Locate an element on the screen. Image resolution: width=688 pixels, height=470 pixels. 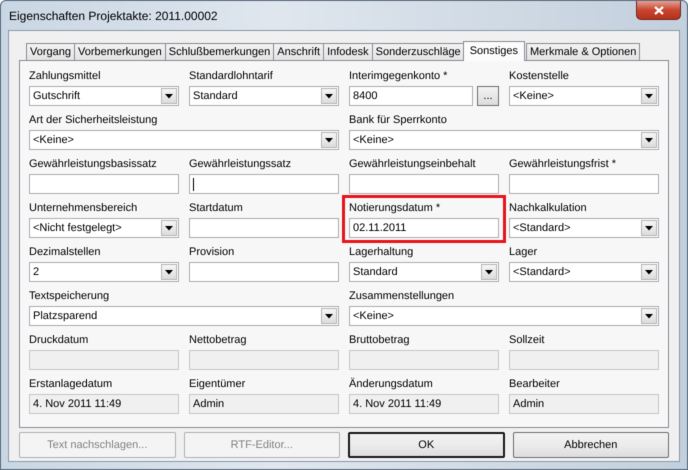
dialog-button: Abbrechen is located at coordinates (590, 445).